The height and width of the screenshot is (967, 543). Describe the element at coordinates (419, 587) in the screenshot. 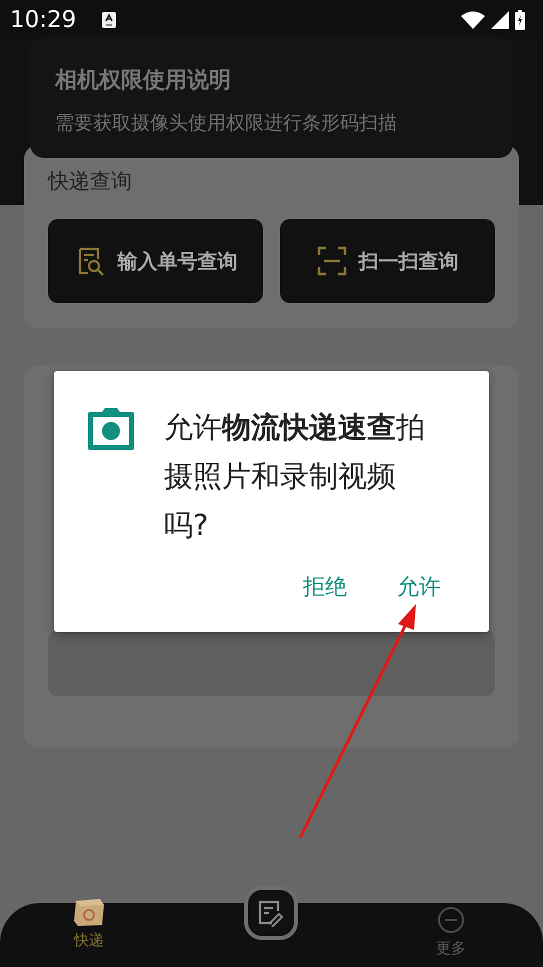

I see `dialog-button: 允许` at that location.